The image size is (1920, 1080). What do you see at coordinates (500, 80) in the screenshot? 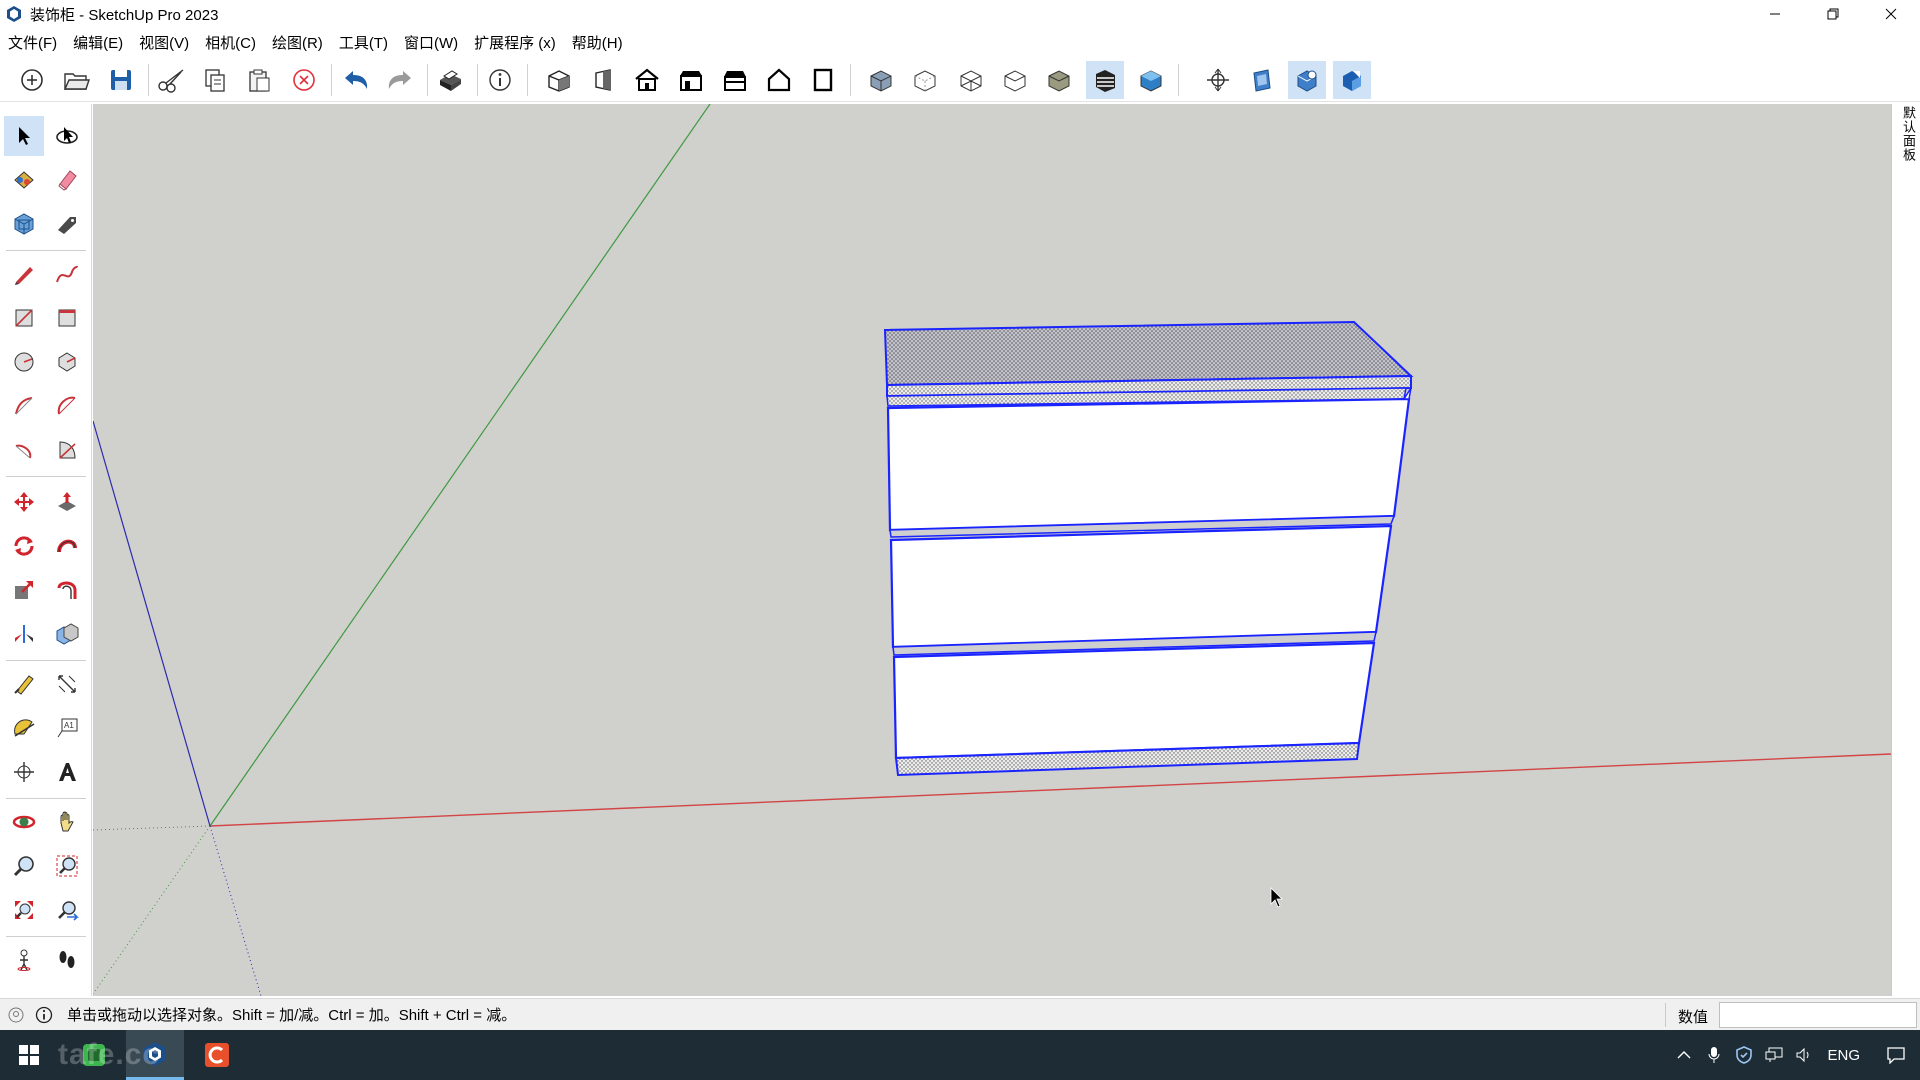
I see `model-info-button` at bounding box center [500, 80].